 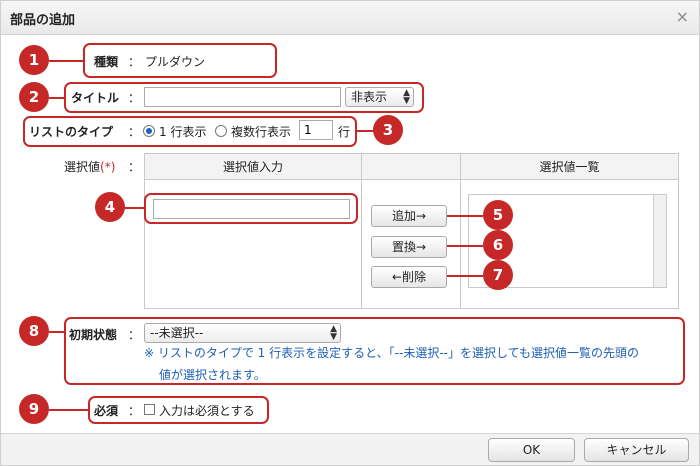 I want to click on title-display-select: 非表示 ▲ ▼, so click(x=379, y=97).